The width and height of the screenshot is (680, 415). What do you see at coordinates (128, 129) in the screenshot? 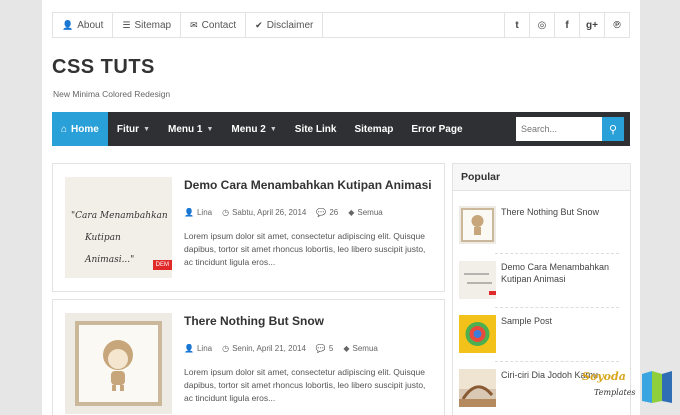
I see `nav-item-label: Fitur` at bounding box center [128, 129].